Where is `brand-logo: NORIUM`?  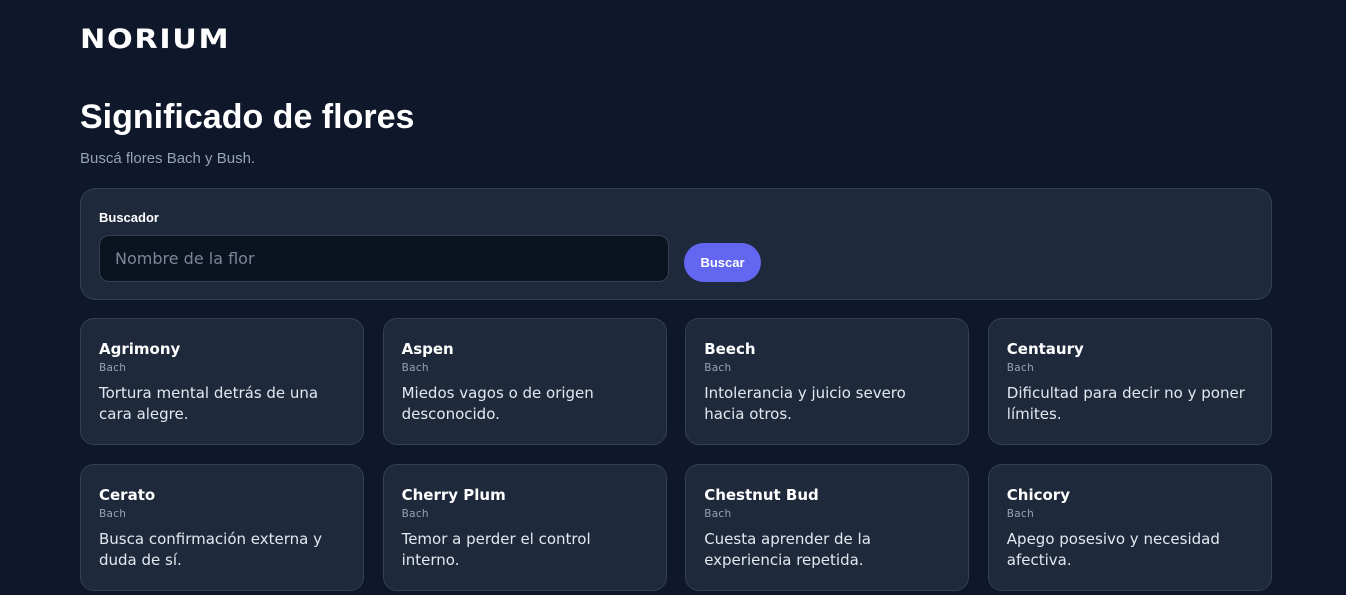
brand-logo: NORIUM is located at coordinates (155, 40).